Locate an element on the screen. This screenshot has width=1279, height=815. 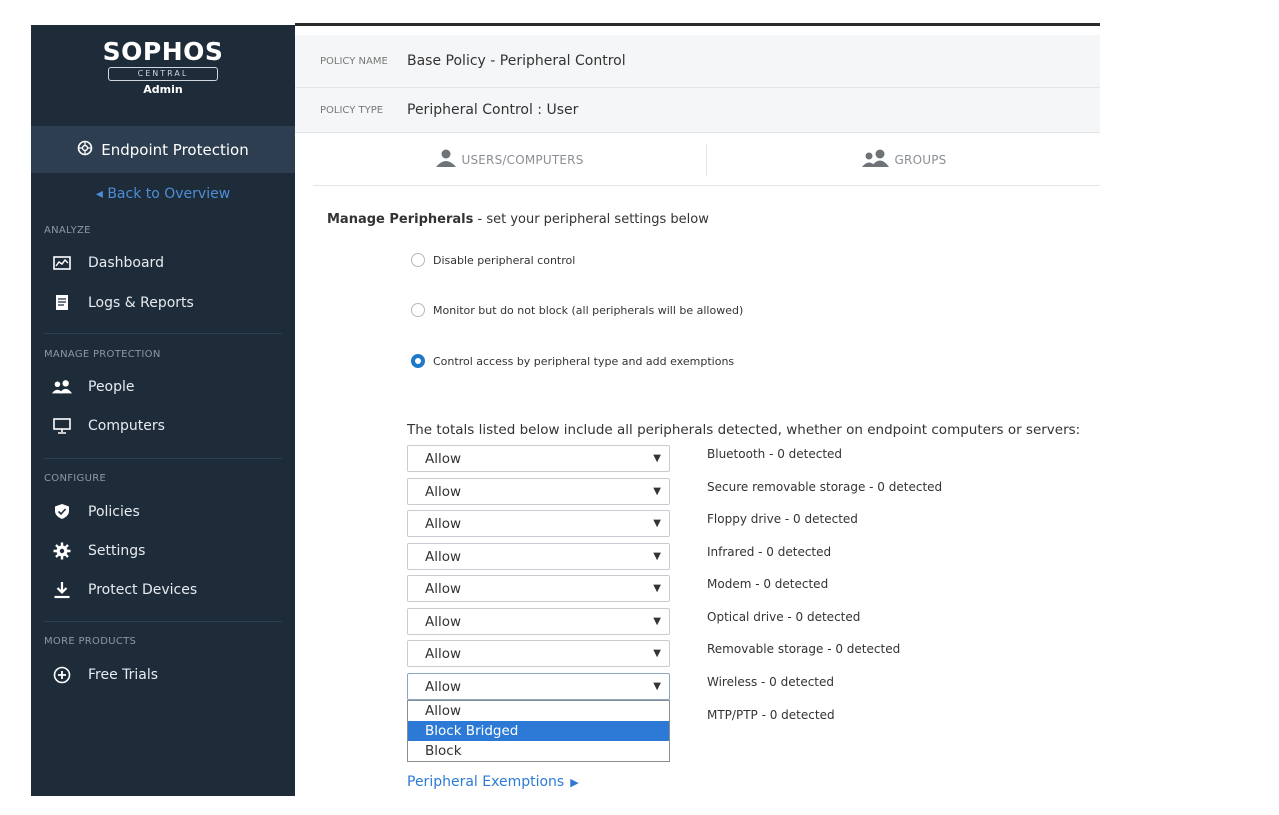
nav-people: People is located at coordinates (93, 387).